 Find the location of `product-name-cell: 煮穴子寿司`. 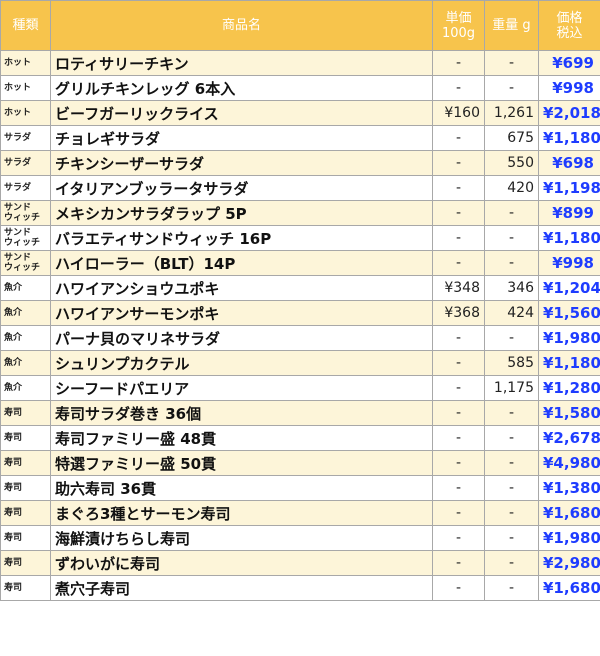

product-name-cell: 煮穴子寿司 is located at coordinates (241, 588).